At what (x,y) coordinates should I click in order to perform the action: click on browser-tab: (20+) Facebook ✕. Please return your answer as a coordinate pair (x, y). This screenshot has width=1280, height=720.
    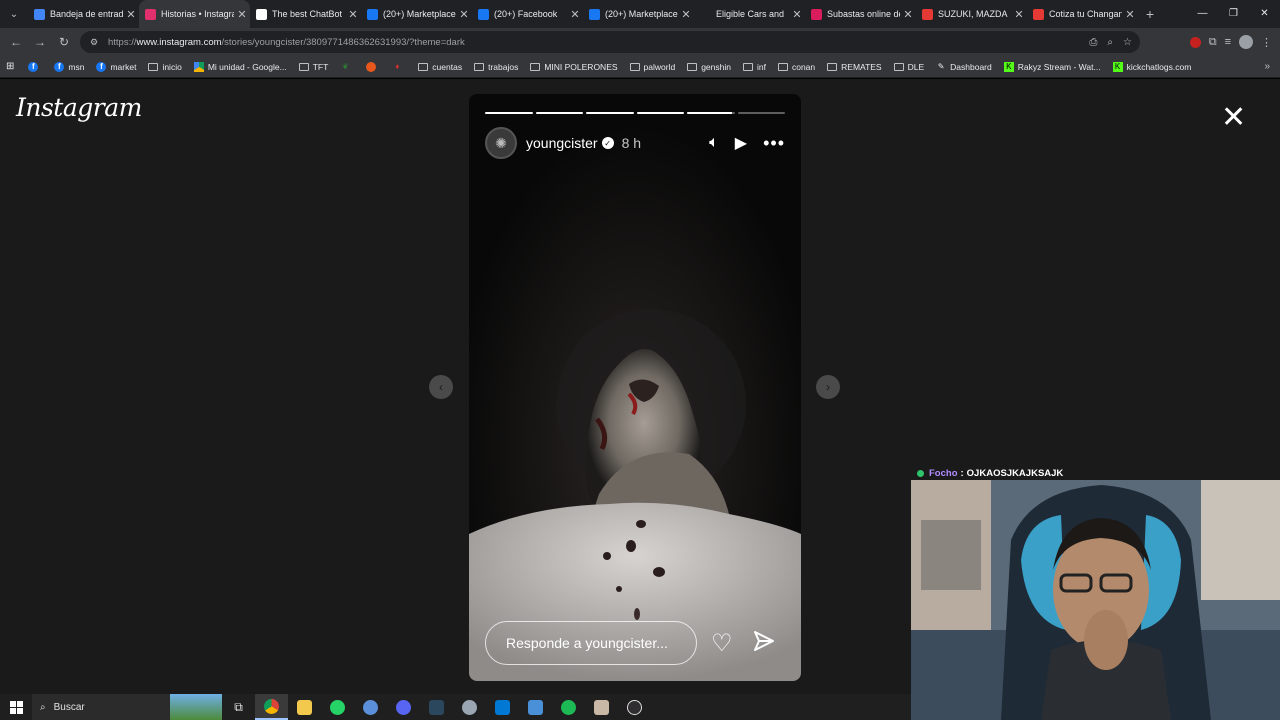
    Looking at the image, I should click on (527, 14).